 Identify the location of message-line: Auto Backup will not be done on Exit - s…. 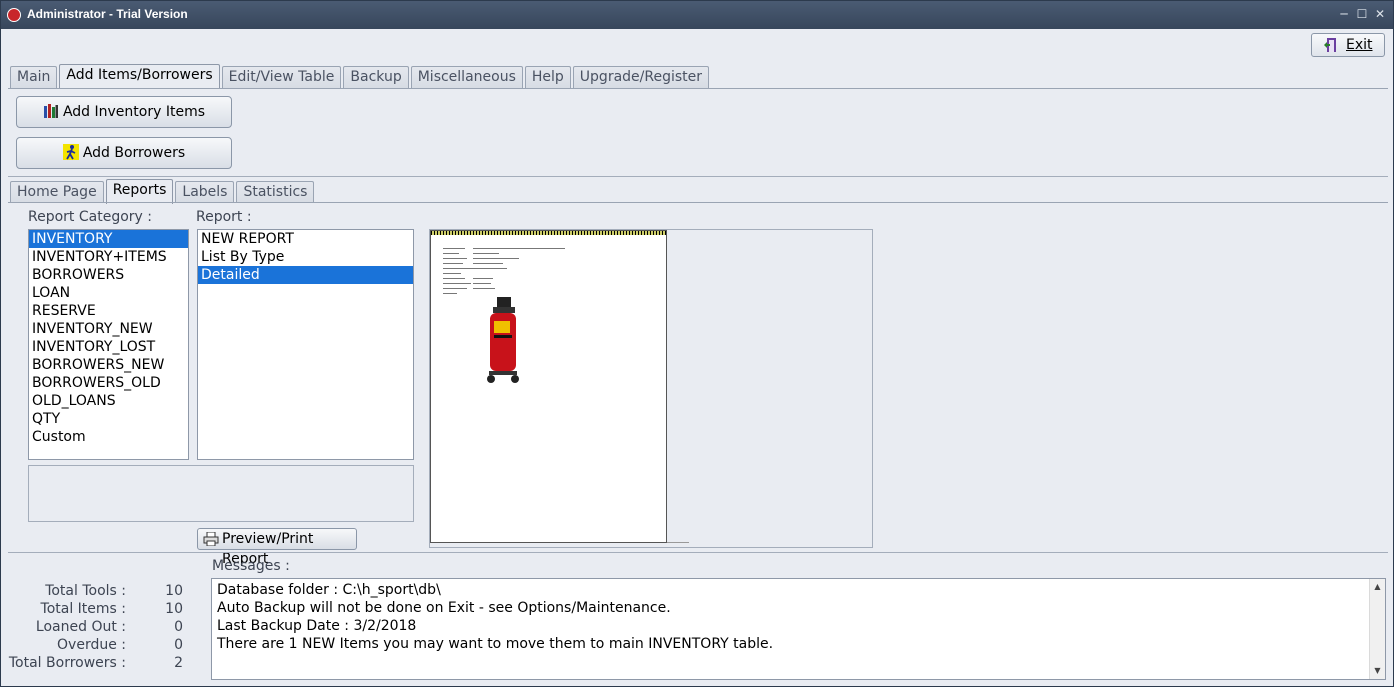
(444, 608).